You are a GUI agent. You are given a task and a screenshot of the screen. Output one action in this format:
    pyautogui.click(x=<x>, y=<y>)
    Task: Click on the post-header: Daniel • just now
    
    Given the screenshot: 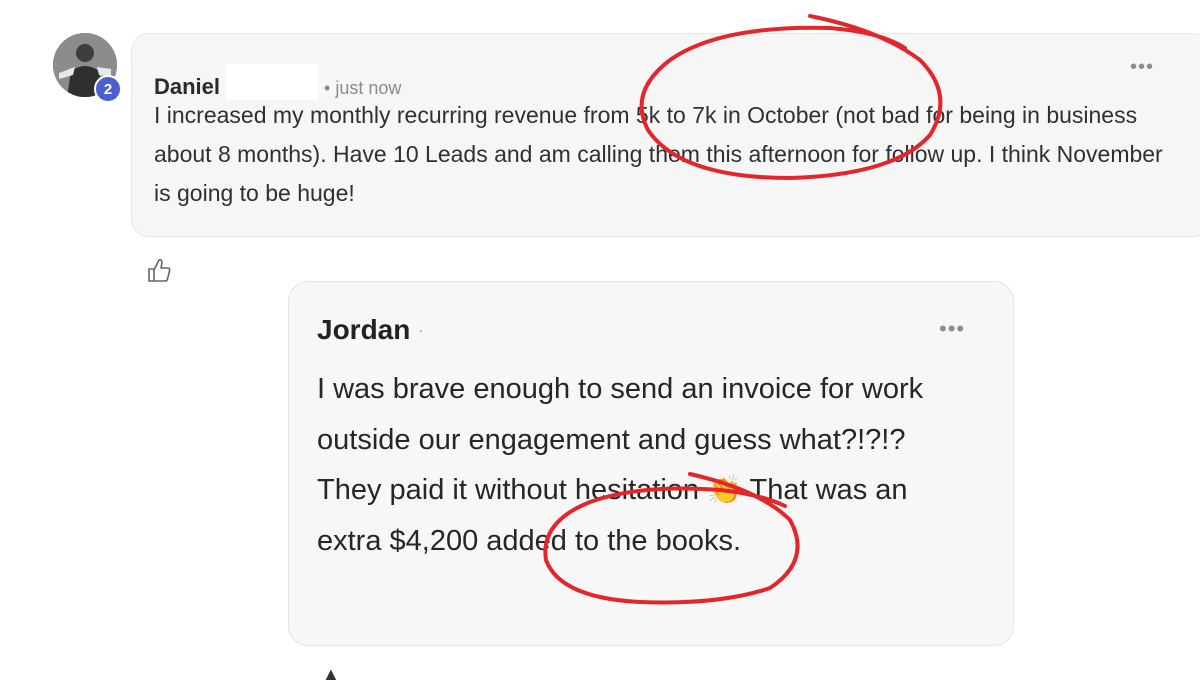 What is the action you would take?
    pyautogui.click(x=277, y=79)
    